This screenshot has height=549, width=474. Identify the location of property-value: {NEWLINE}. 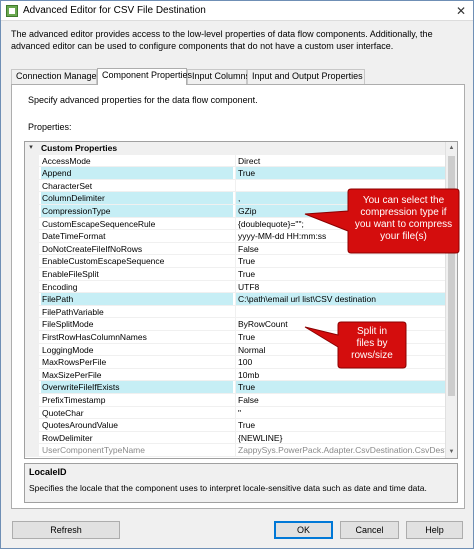
(340, 437).